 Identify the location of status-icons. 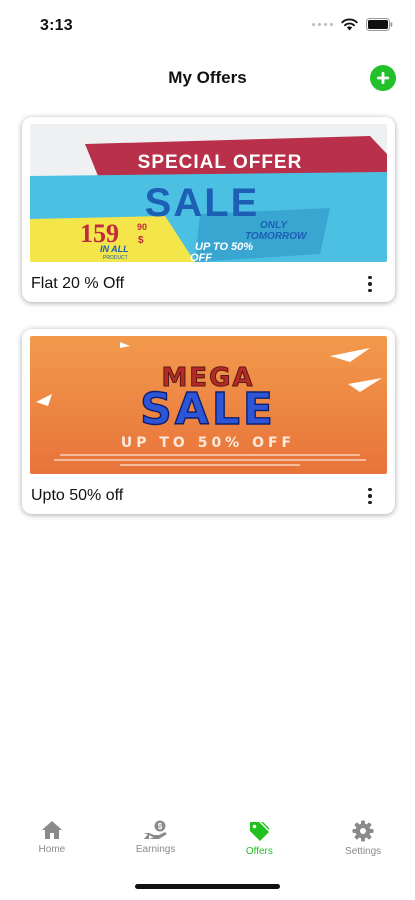
(352, 24).